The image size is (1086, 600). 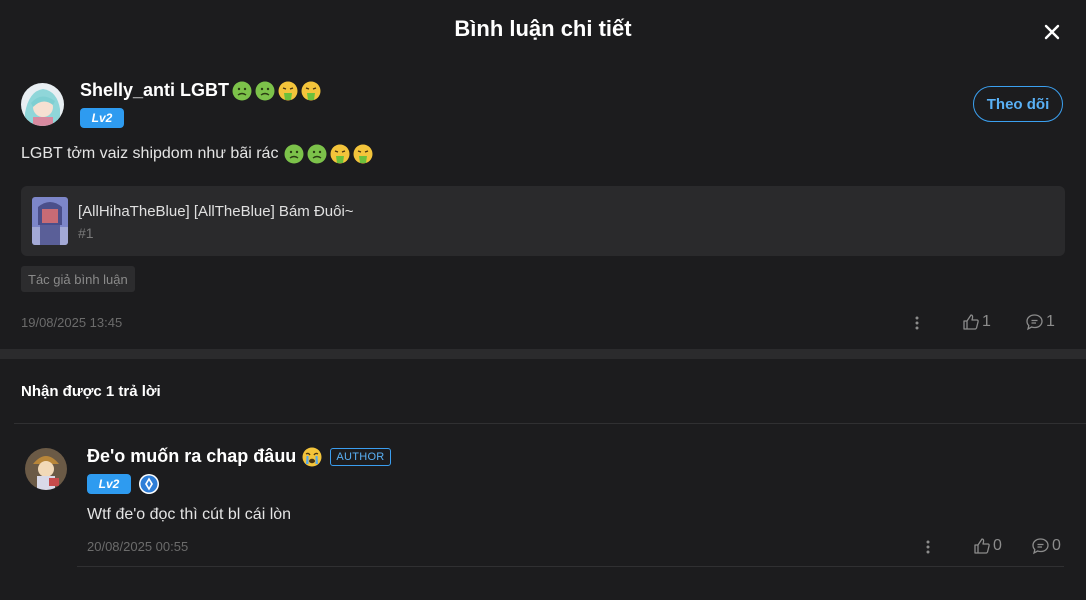 What do you see at coordinates (1052, 32) in the screenshot?
I see `close-icon` at bounding box center [1052, 32].